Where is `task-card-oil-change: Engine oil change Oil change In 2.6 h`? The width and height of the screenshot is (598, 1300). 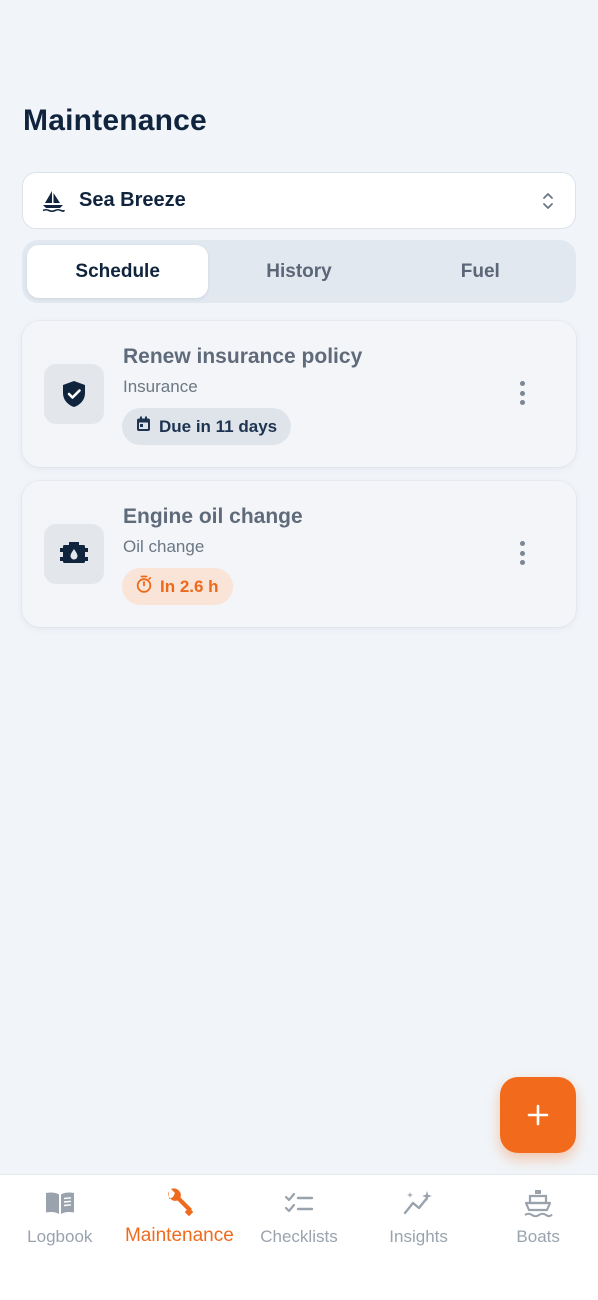
task-card-oil-change: Engine oil change Oil change In 2.6 h is located at coordinates (299, 554).